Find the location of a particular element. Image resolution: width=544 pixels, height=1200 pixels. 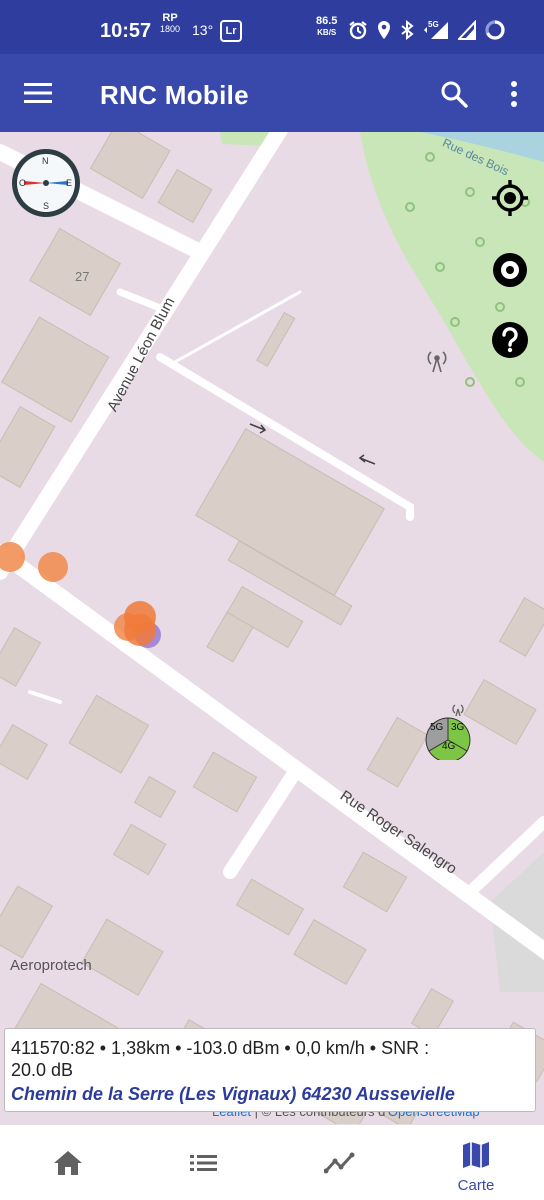

cell-site-marker: 5G 3G 4G is located at coordinates (448, 732).